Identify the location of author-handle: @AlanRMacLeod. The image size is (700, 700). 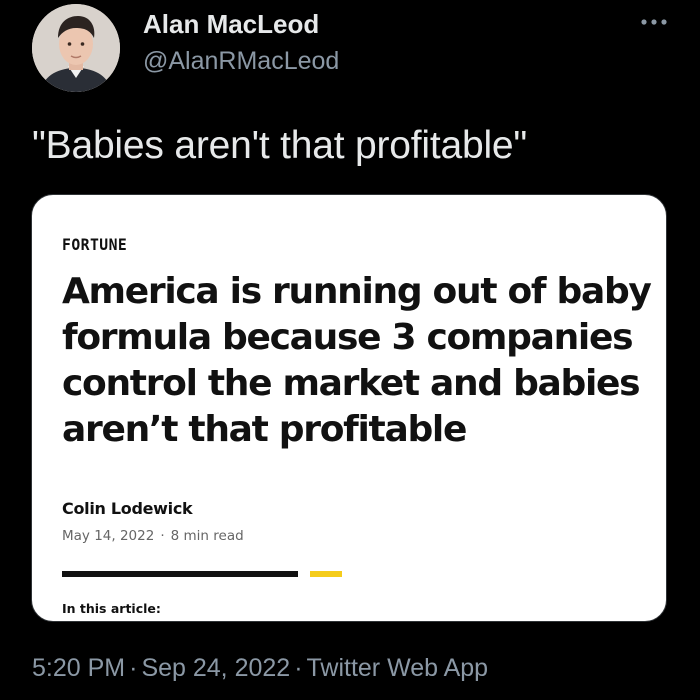
(241, 61).